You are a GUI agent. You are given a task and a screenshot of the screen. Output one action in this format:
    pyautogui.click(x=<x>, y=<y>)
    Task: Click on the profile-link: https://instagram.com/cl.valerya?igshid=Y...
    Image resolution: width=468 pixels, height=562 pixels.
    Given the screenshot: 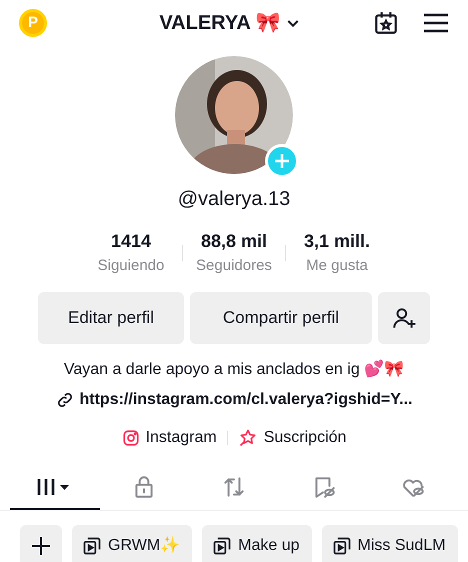 What is the action you would take?
    pyautogui.click(x=246, y=400)
    